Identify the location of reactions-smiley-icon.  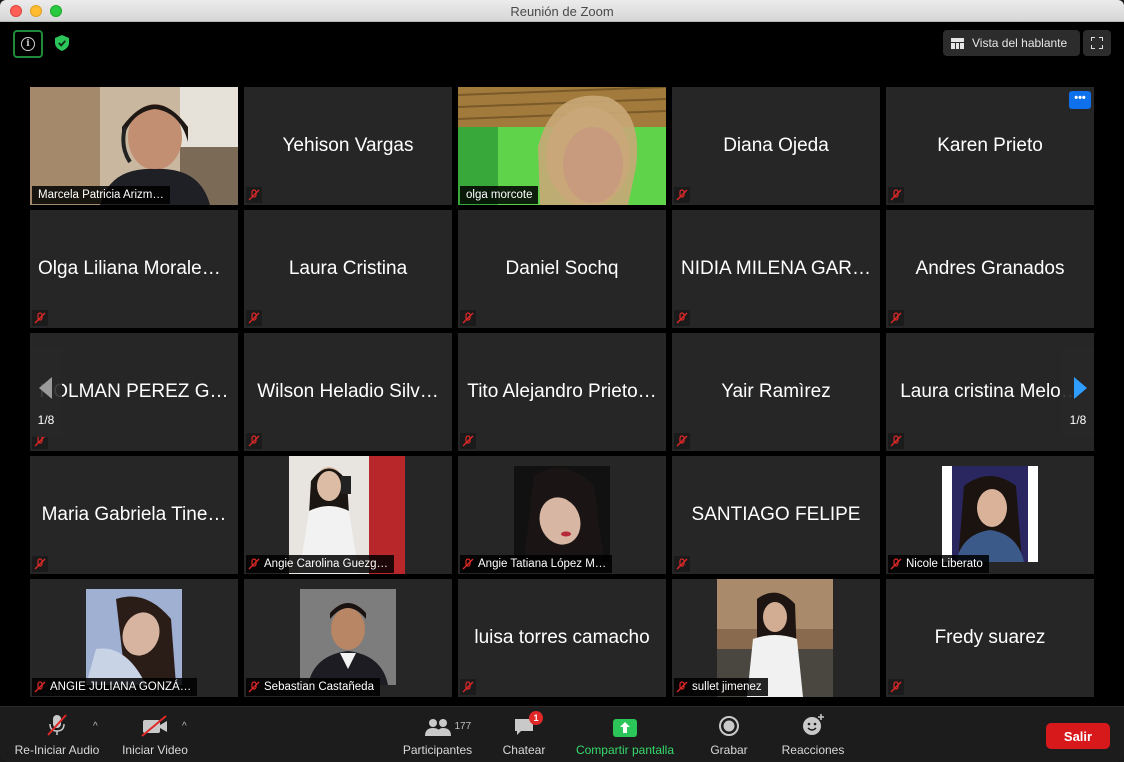
(813, 722).